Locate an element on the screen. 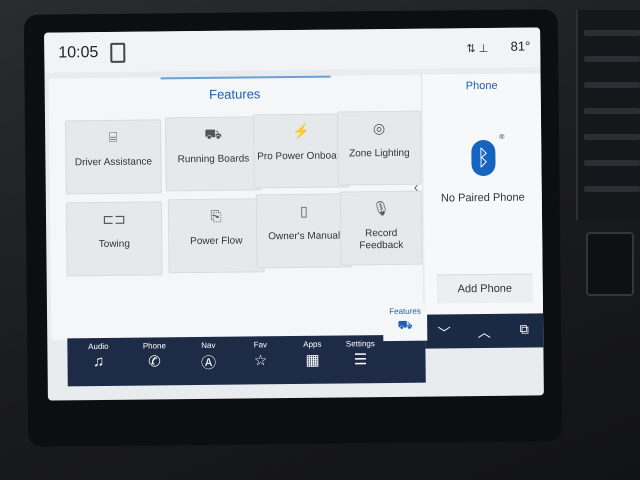  nav-settings: Settings ☰ is located at coordinates (360, 354).